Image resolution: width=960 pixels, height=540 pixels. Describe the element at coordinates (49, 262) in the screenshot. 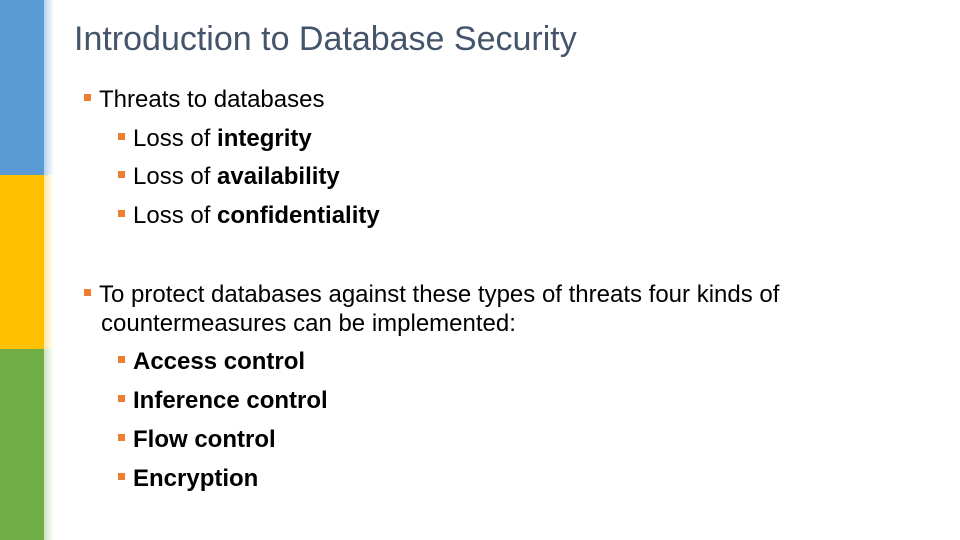

I see `side-bar-shadow-yellow` at that location.